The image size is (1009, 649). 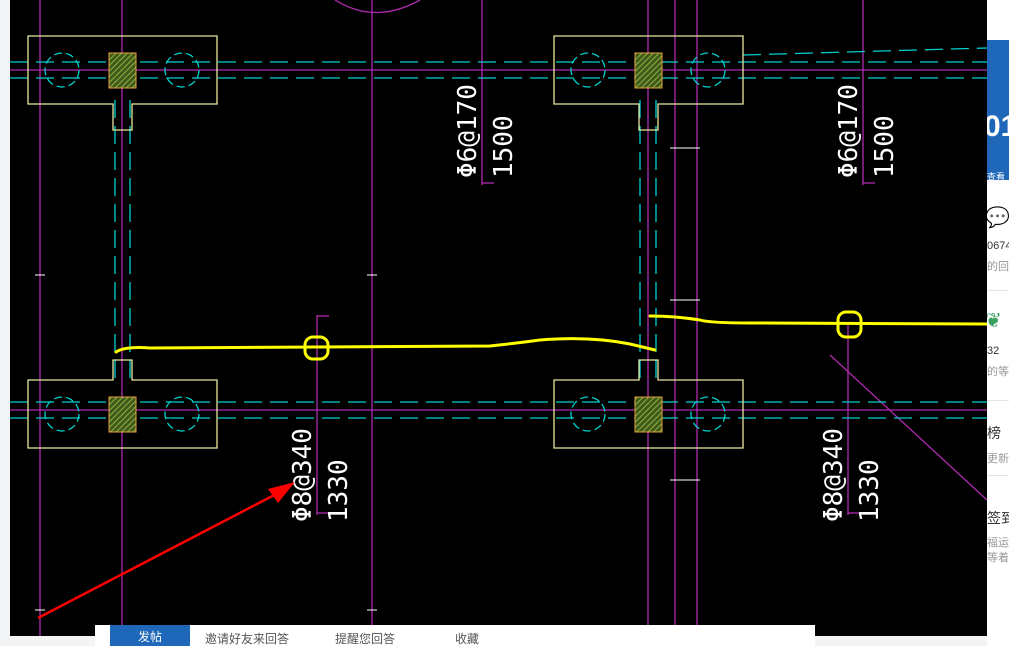 What do you see at coordinates (998, 246) in the screenshot?
I see `sidebar-count-1: 0674` at bounding box center [998, 246].